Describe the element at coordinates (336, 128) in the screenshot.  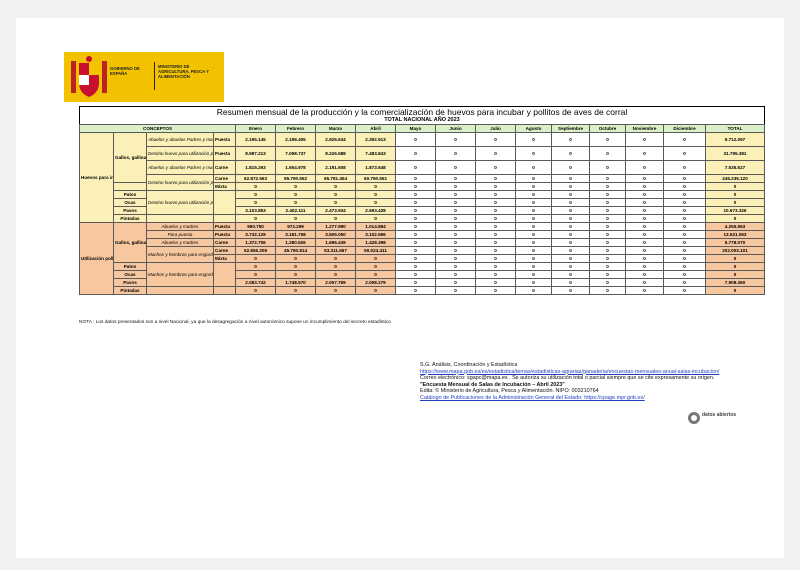
I see `month-header: Marzo` at that location.